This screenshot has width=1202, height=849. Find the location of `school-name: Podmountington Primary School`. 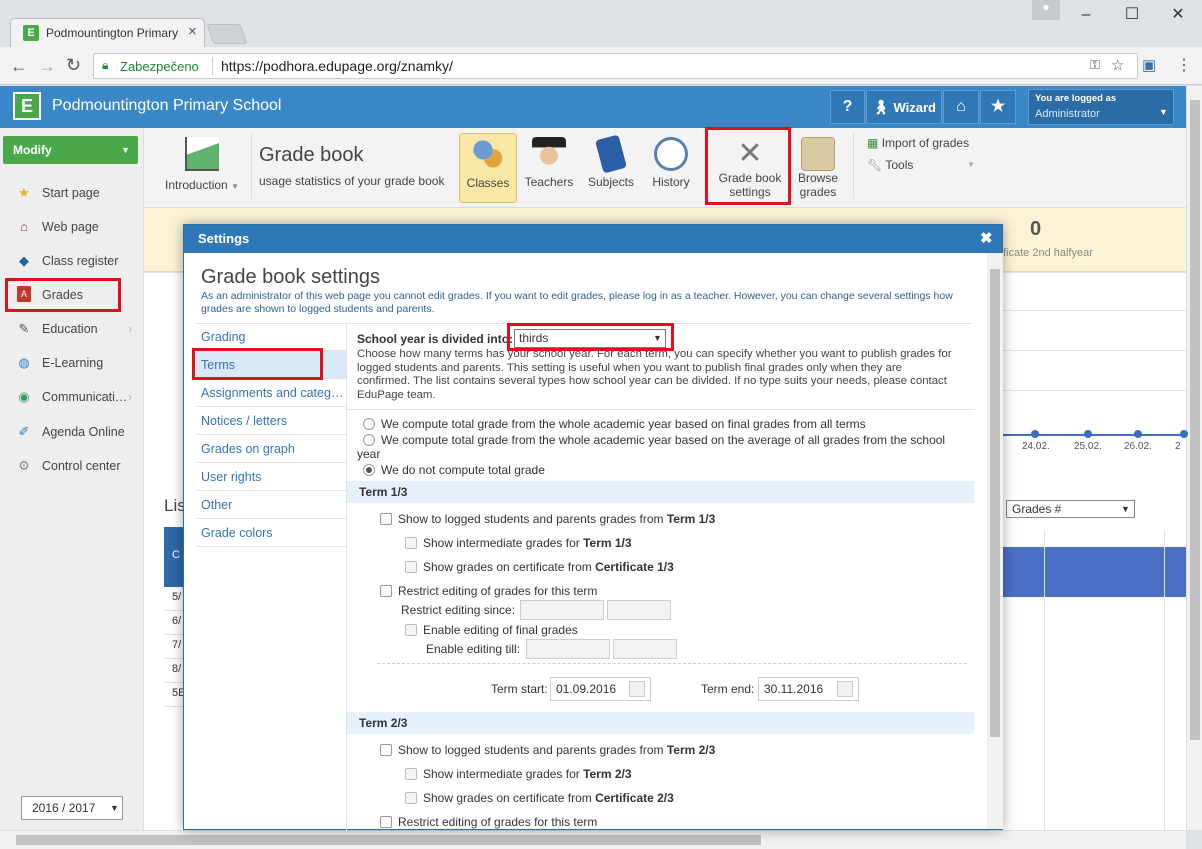

school-name: Podmountington Primary School is located at coordinates (166, 106).